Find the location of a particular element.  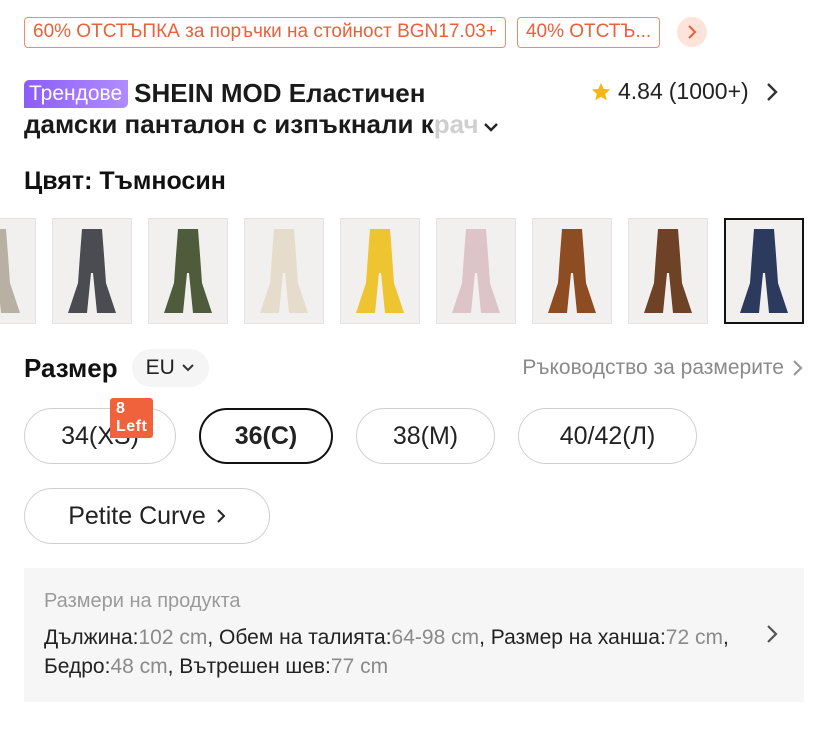

petite-curve-button: Petite Curve is located at coordinates (147, 516).